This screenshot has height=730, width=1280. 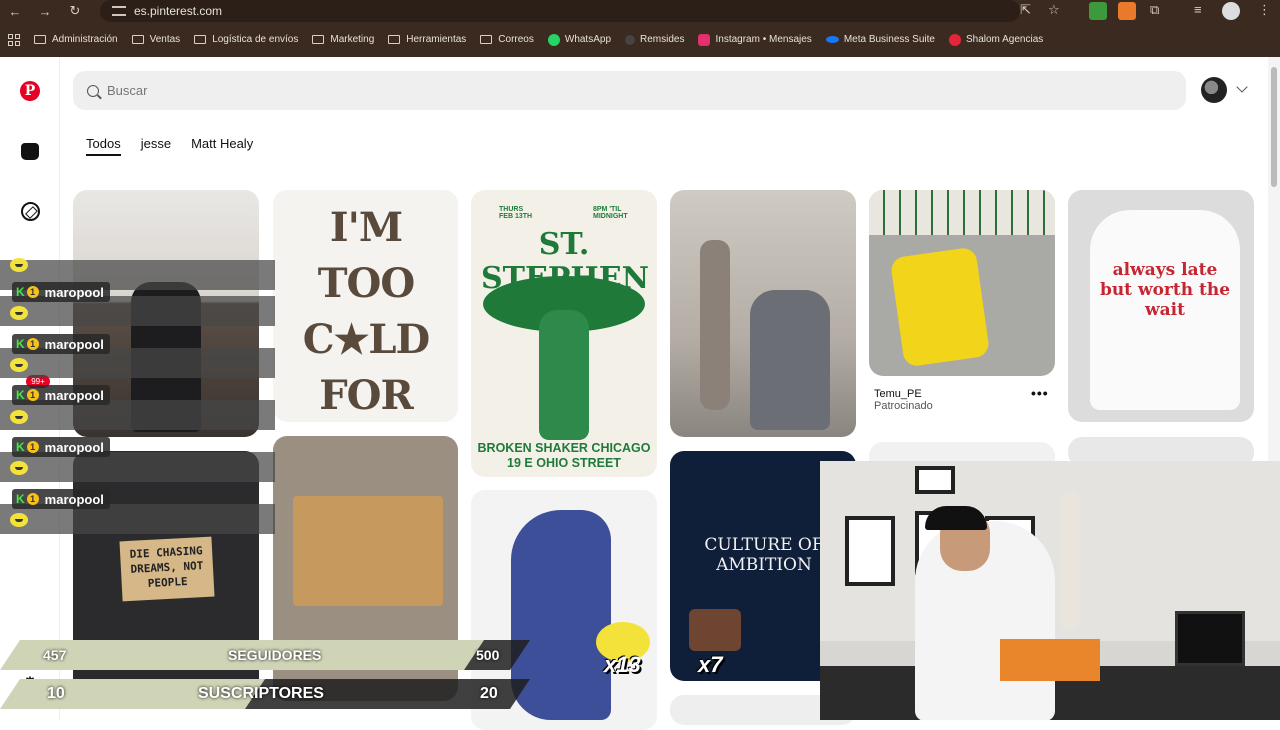 What do you see at coordinates (1127, 11) in the screenshot?
I see `extension-orange-icon` at bounding box center [1127, 11].